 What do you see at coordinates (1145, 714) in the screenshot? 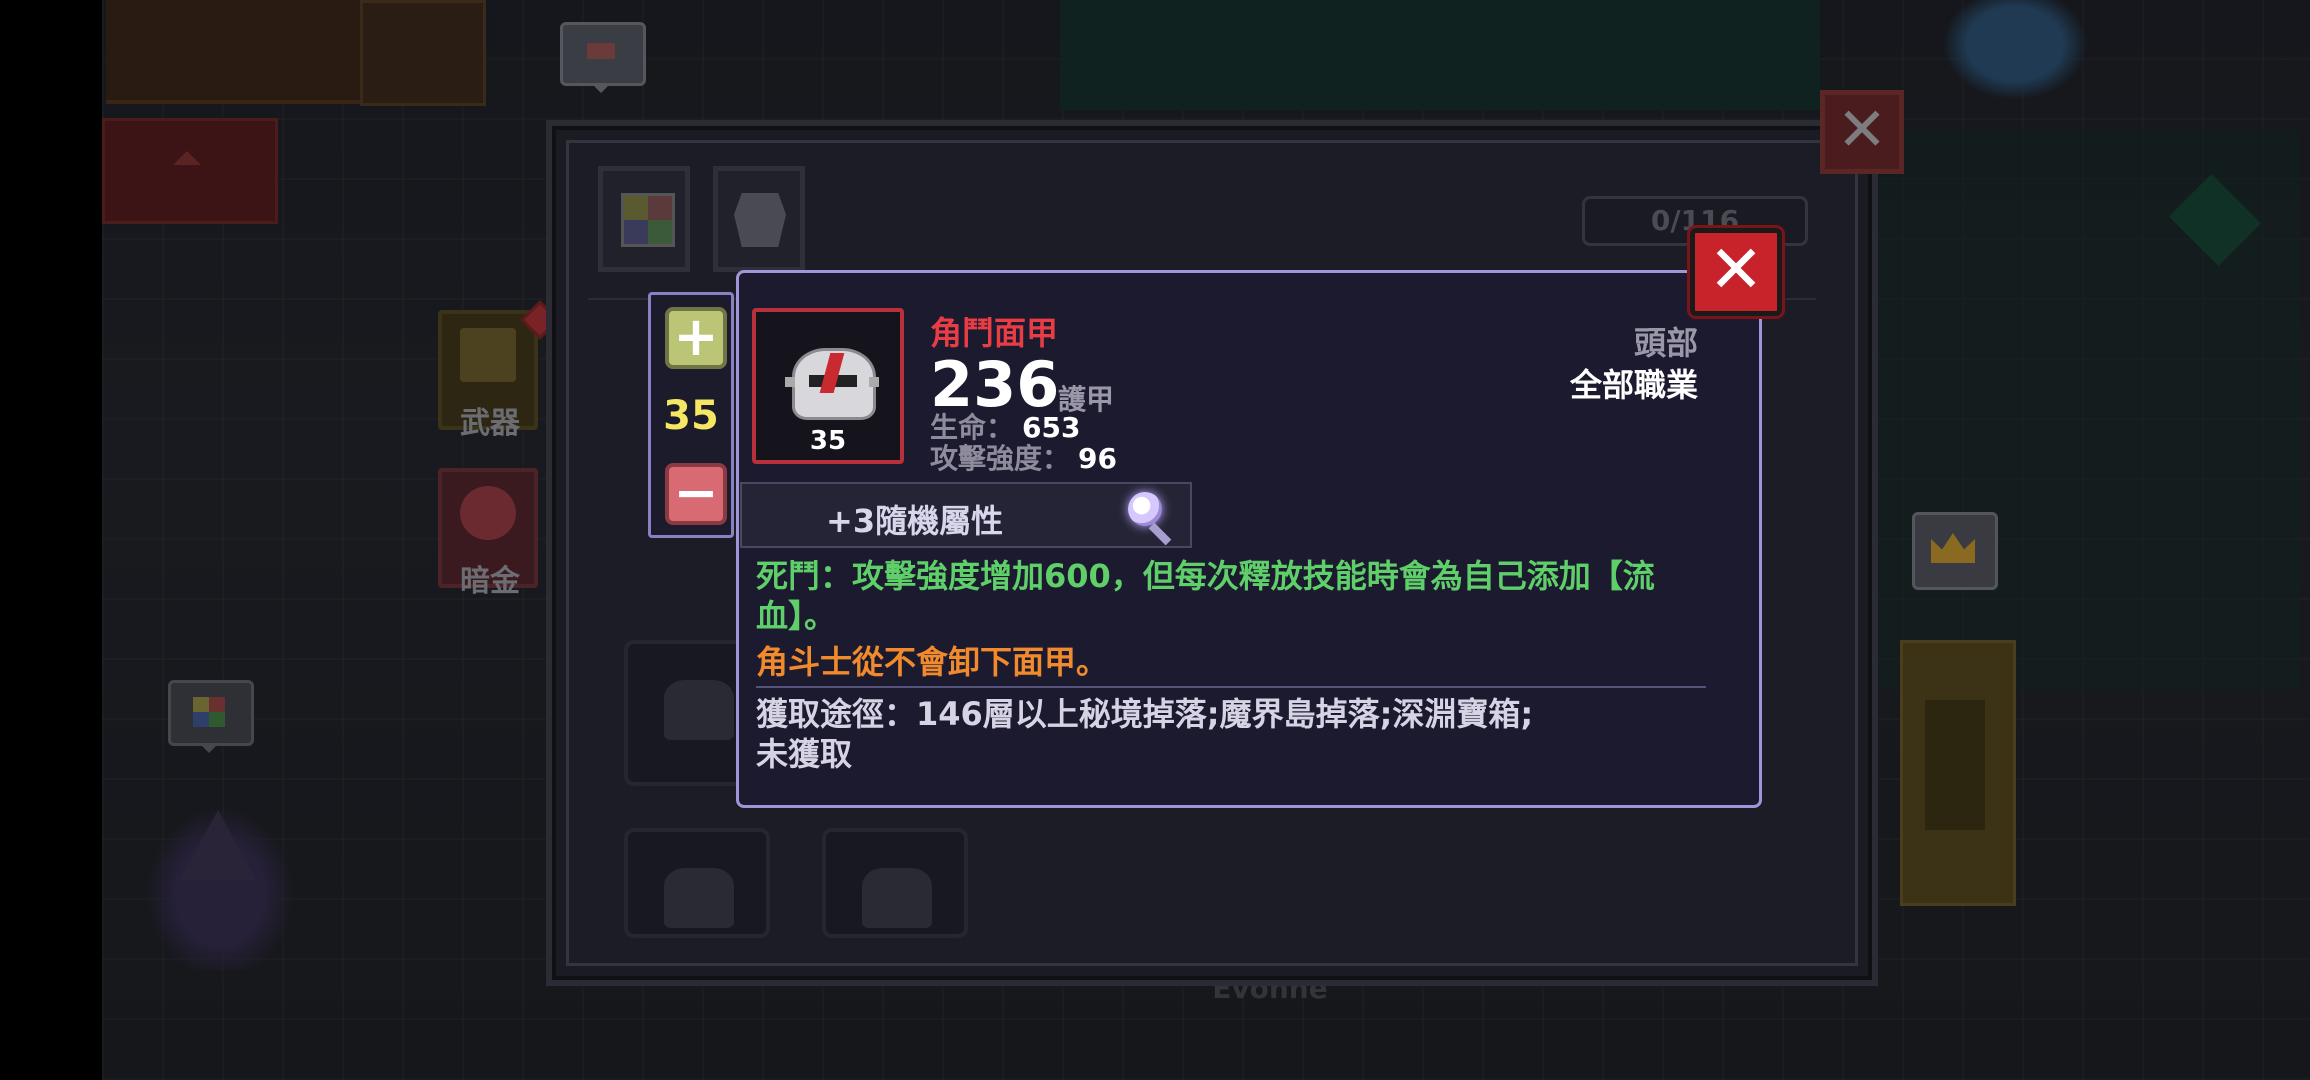
I see `obtain-source: 獲取途徑：146層以上秘境掉落;魔界島掉落;深淵寶箱;` at bounding box center [1145, 714].